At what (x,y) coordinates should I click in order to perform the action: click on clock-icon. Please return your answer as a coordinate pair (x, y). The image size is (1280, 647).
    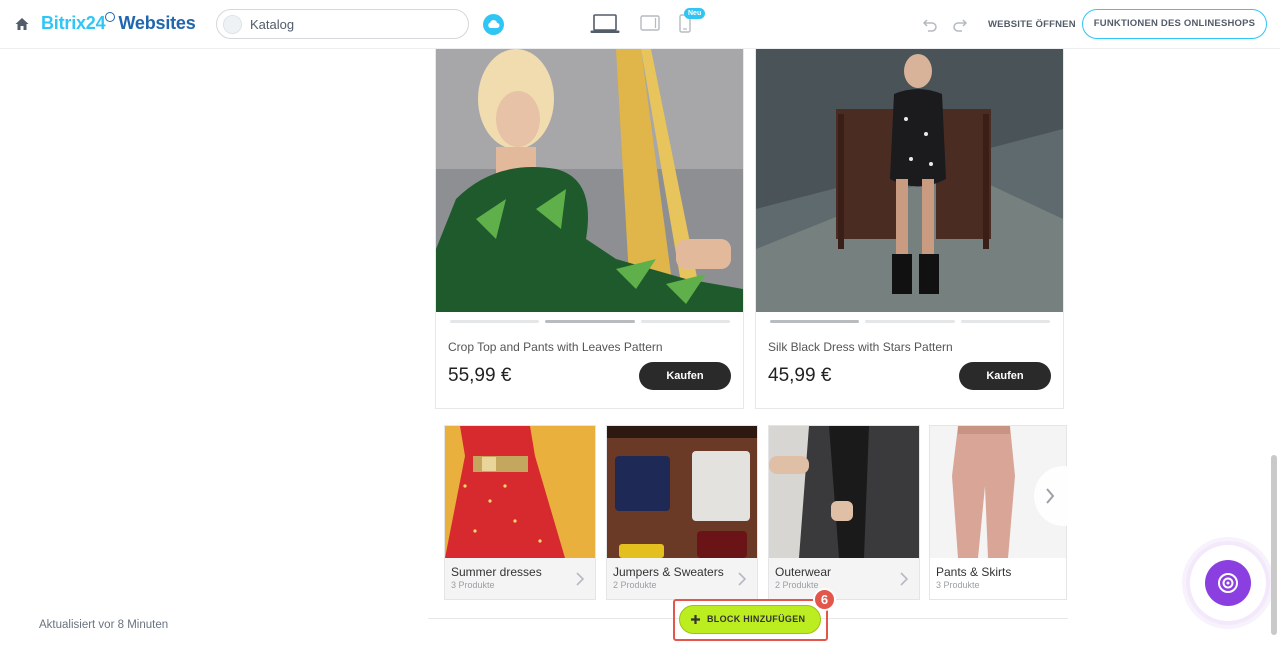
    Looking at the image, I should click on (110, 17).